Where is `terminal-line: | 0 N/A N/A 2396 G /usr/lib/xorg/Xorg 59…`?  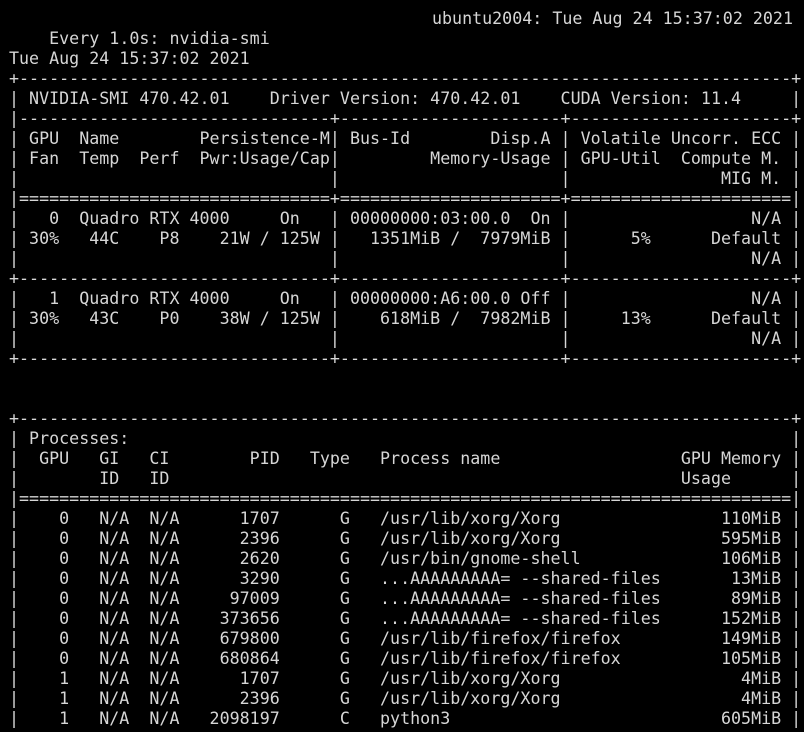 terminal-line: | 0 N/A N/A 2396 G /usr/lib/xorg/Xorg 59… is located at coordinates (405, 538).